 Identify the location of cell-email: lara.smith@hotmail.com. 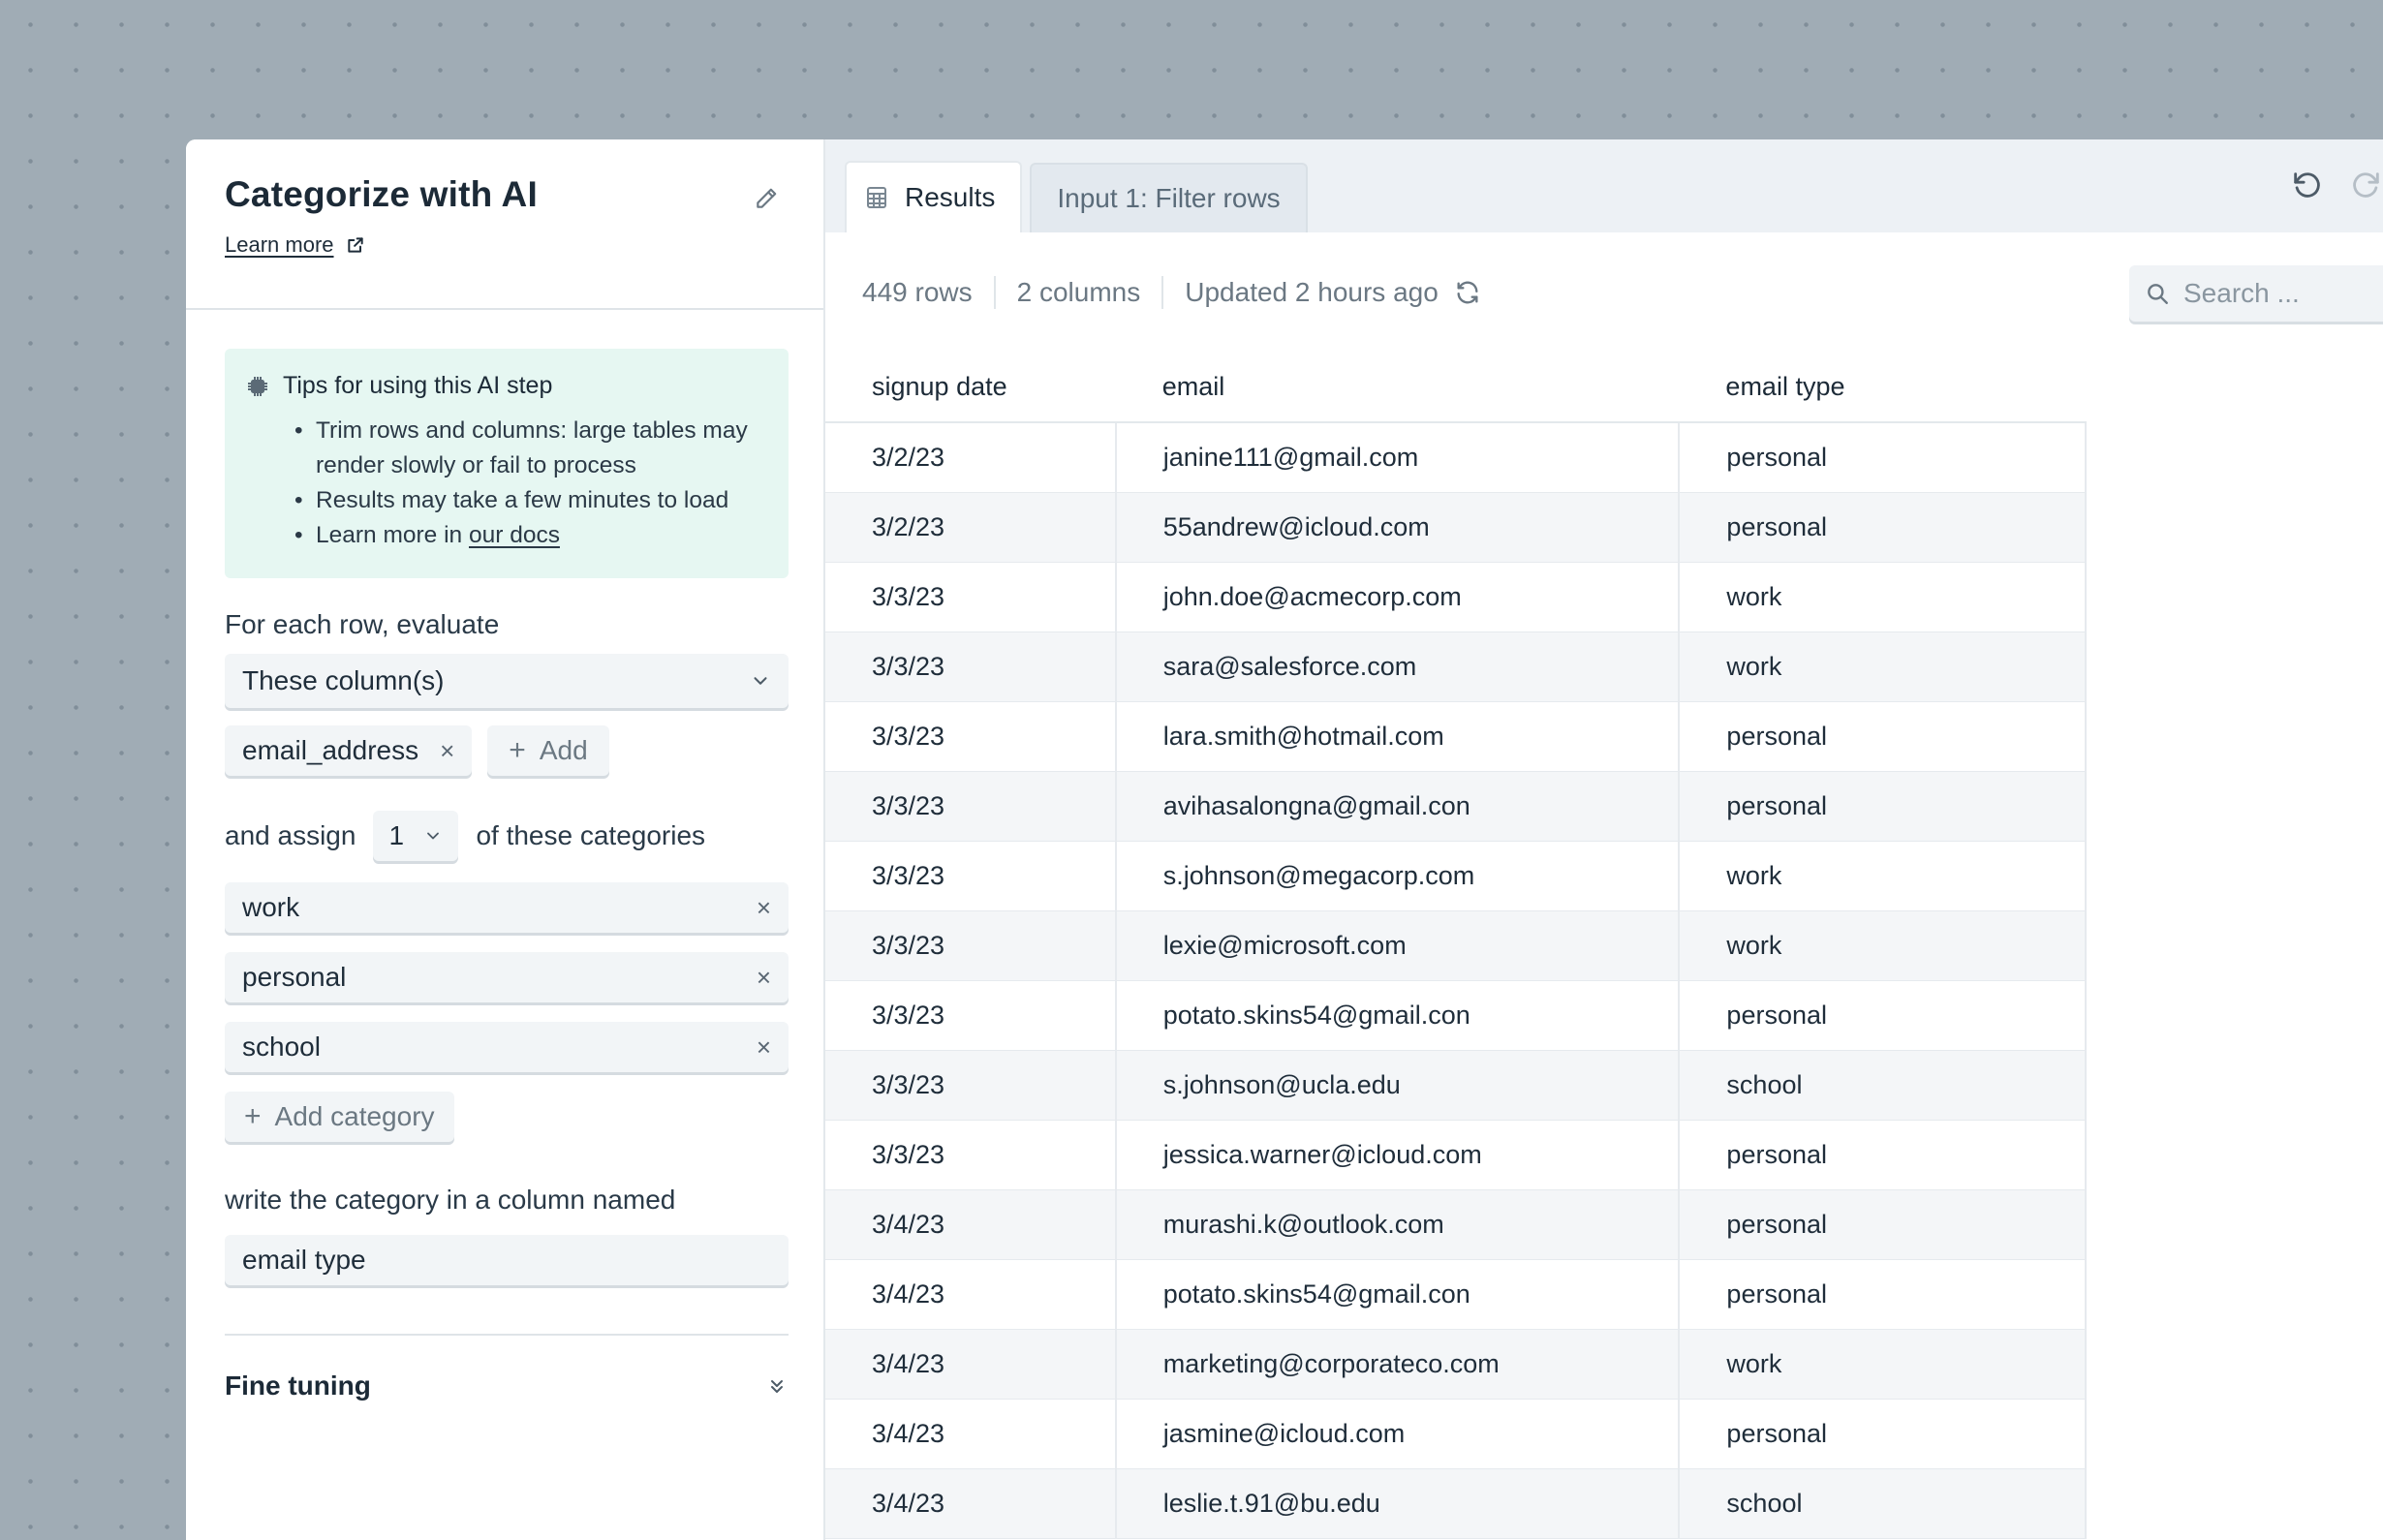
(1397, 736).